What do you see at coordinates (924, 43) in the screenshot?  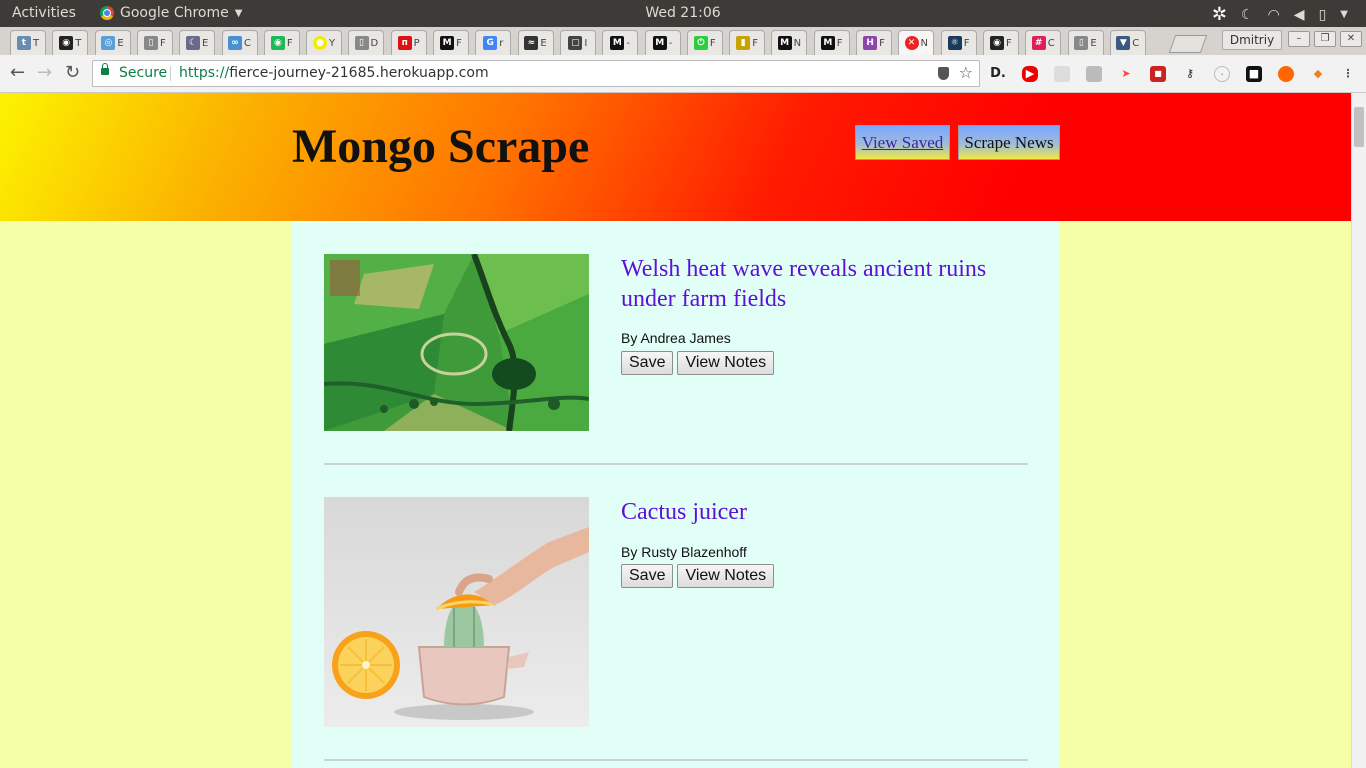 I see `tab-title: N` at bounding box center [924, 43].